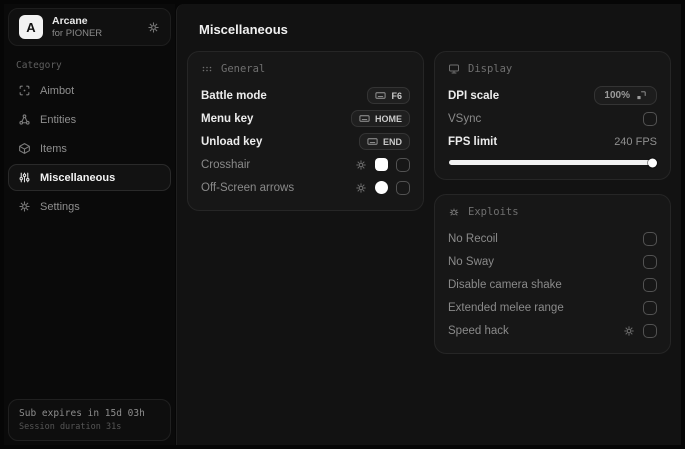  What do you see at coordinates (454, 69) in the screenshot?
I see `monitor-icon` at bounding box center [454, 69].